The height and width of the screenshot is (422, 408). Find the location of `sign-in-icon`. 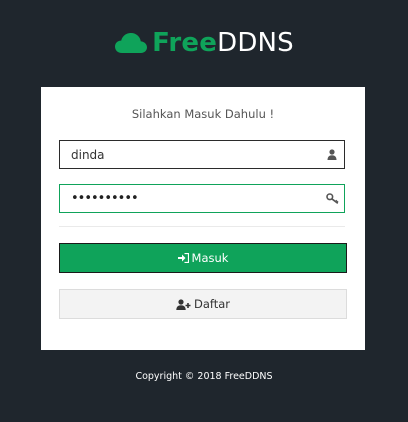

sign-in-icon is located at coordinates (183, 258).